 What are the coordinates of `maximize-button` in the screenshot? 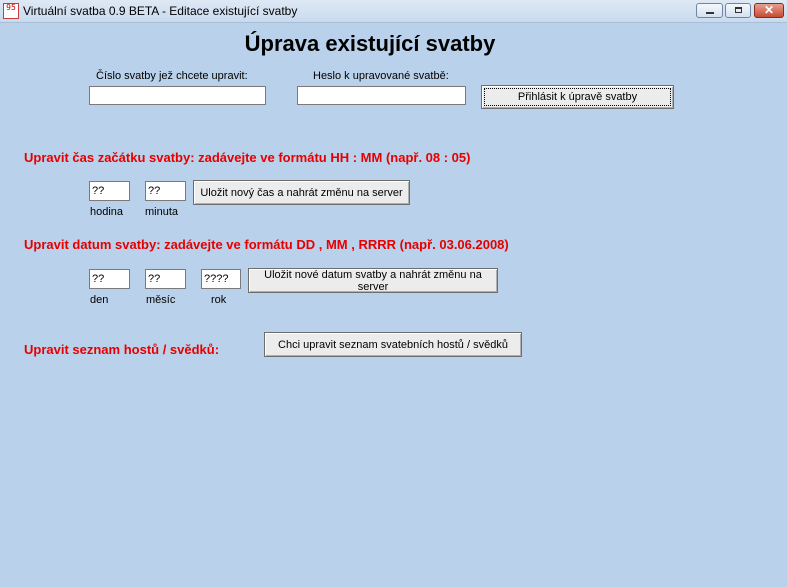 It's located at (738, 10).